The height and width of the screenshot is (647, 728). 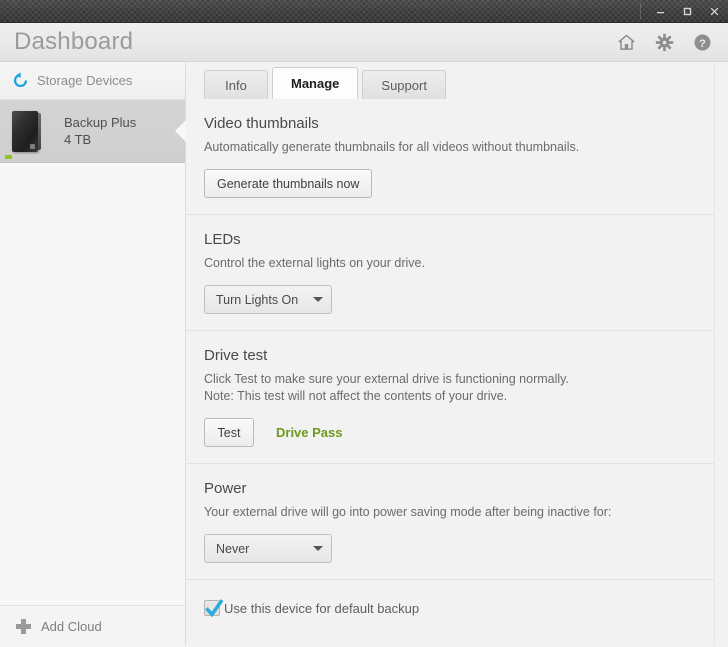 What do you see at coordinates (225, 488) in the screenshot?
I see `power-title: Power` at bounding box center [225, 488].